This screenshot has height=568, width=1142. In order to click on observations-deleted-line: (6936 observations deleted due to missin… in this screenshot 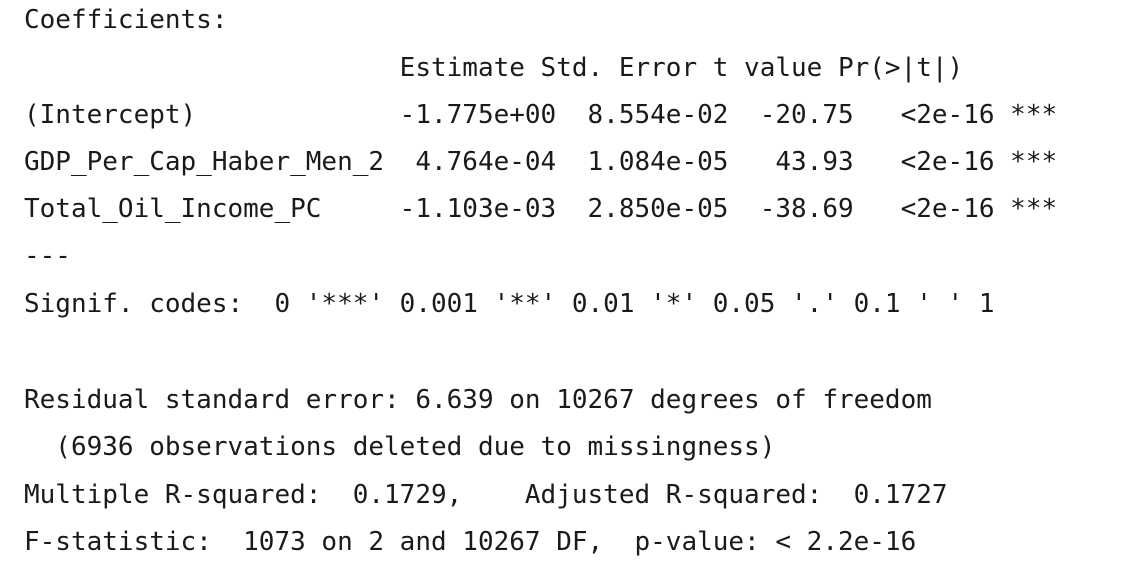, I will do `click(400, 447)`.